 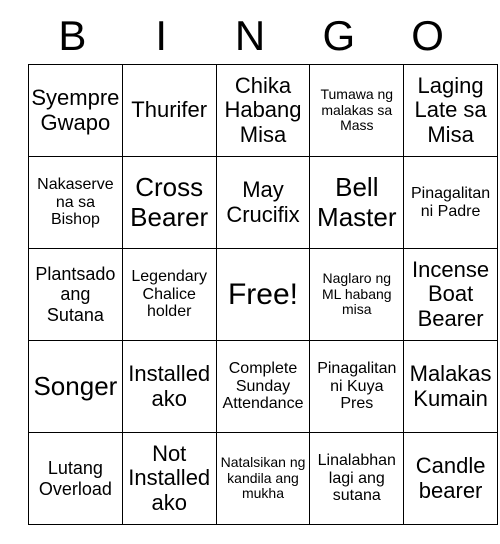 I want to click on bingo-cell: Laging Late sa Misa, so click(x=450, y=110).